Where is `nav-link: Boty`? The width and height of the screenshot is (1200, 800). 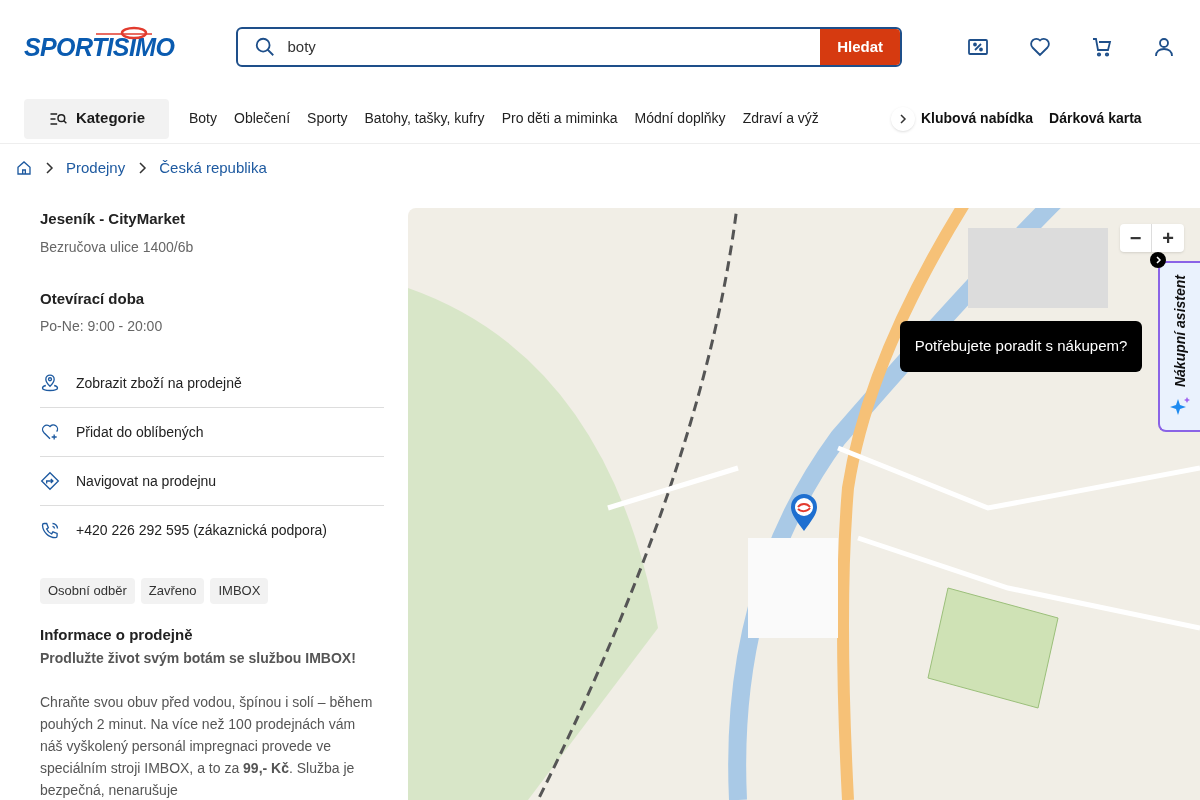 nav-link: Boty is located at coordinates (203, 118).